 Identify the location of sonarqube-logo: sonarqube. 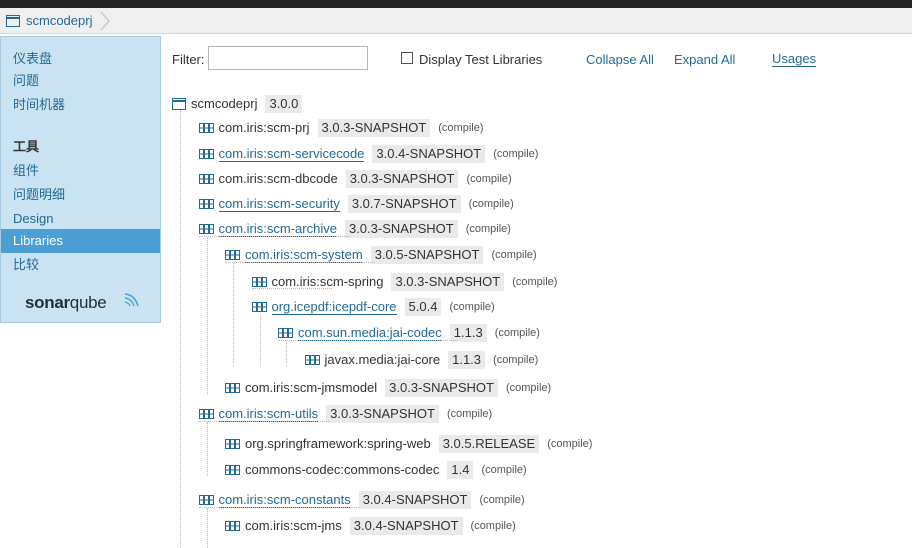
(85, 305).